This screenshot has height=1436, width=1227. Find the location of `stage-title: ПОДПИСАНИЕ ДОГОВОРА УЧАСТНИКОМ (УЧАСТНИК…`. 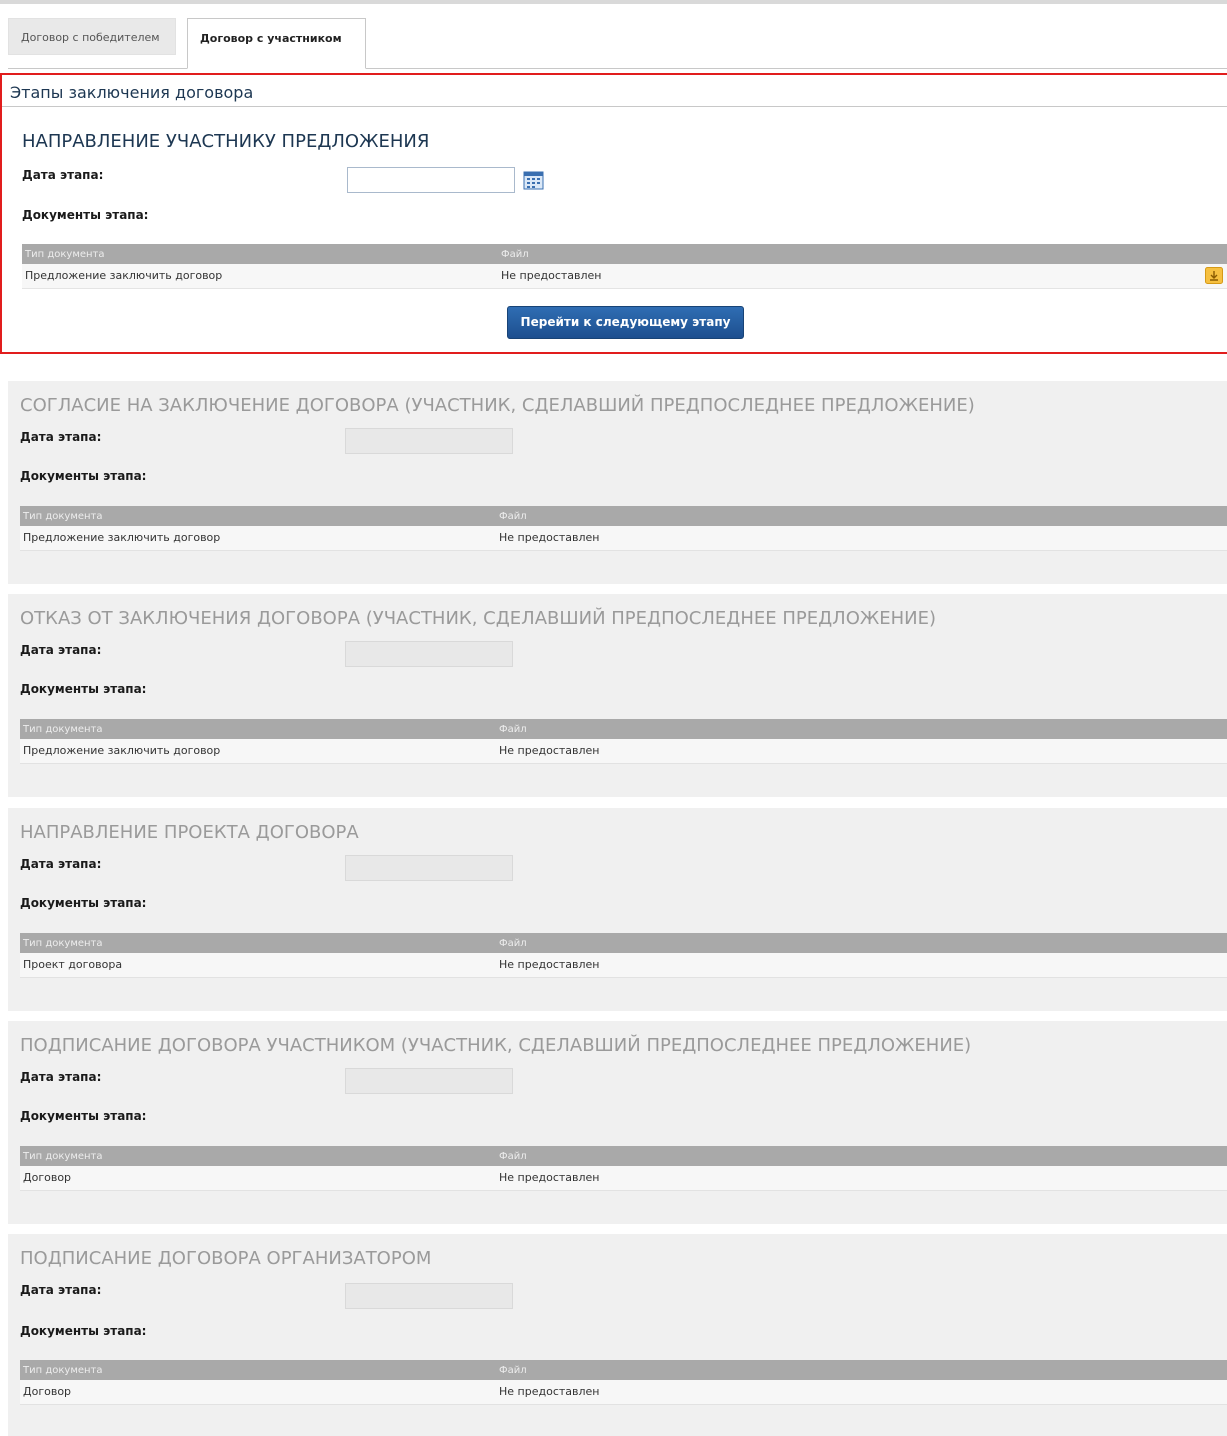

stage-title: ПОДПИСАНИЕ ДОГОВОРА УЧАСТНИКОМ (УЧАСТНИК… is located at coordinates (496, 1045).